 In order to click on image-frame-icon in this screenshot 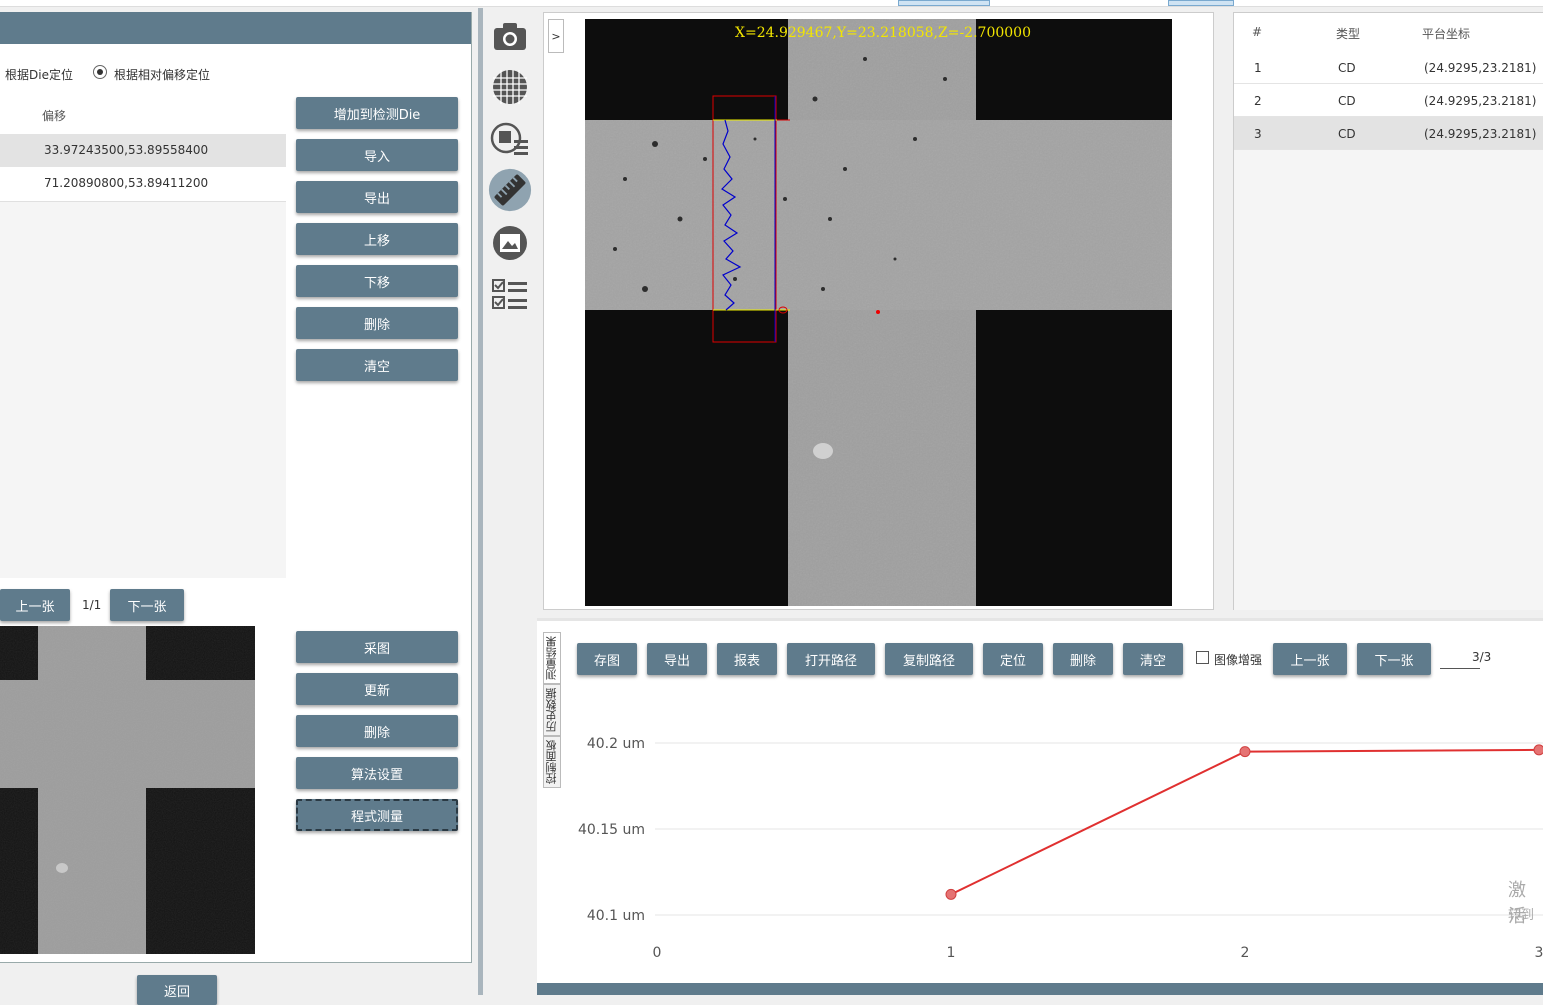, I will do `click(510, 243)`.